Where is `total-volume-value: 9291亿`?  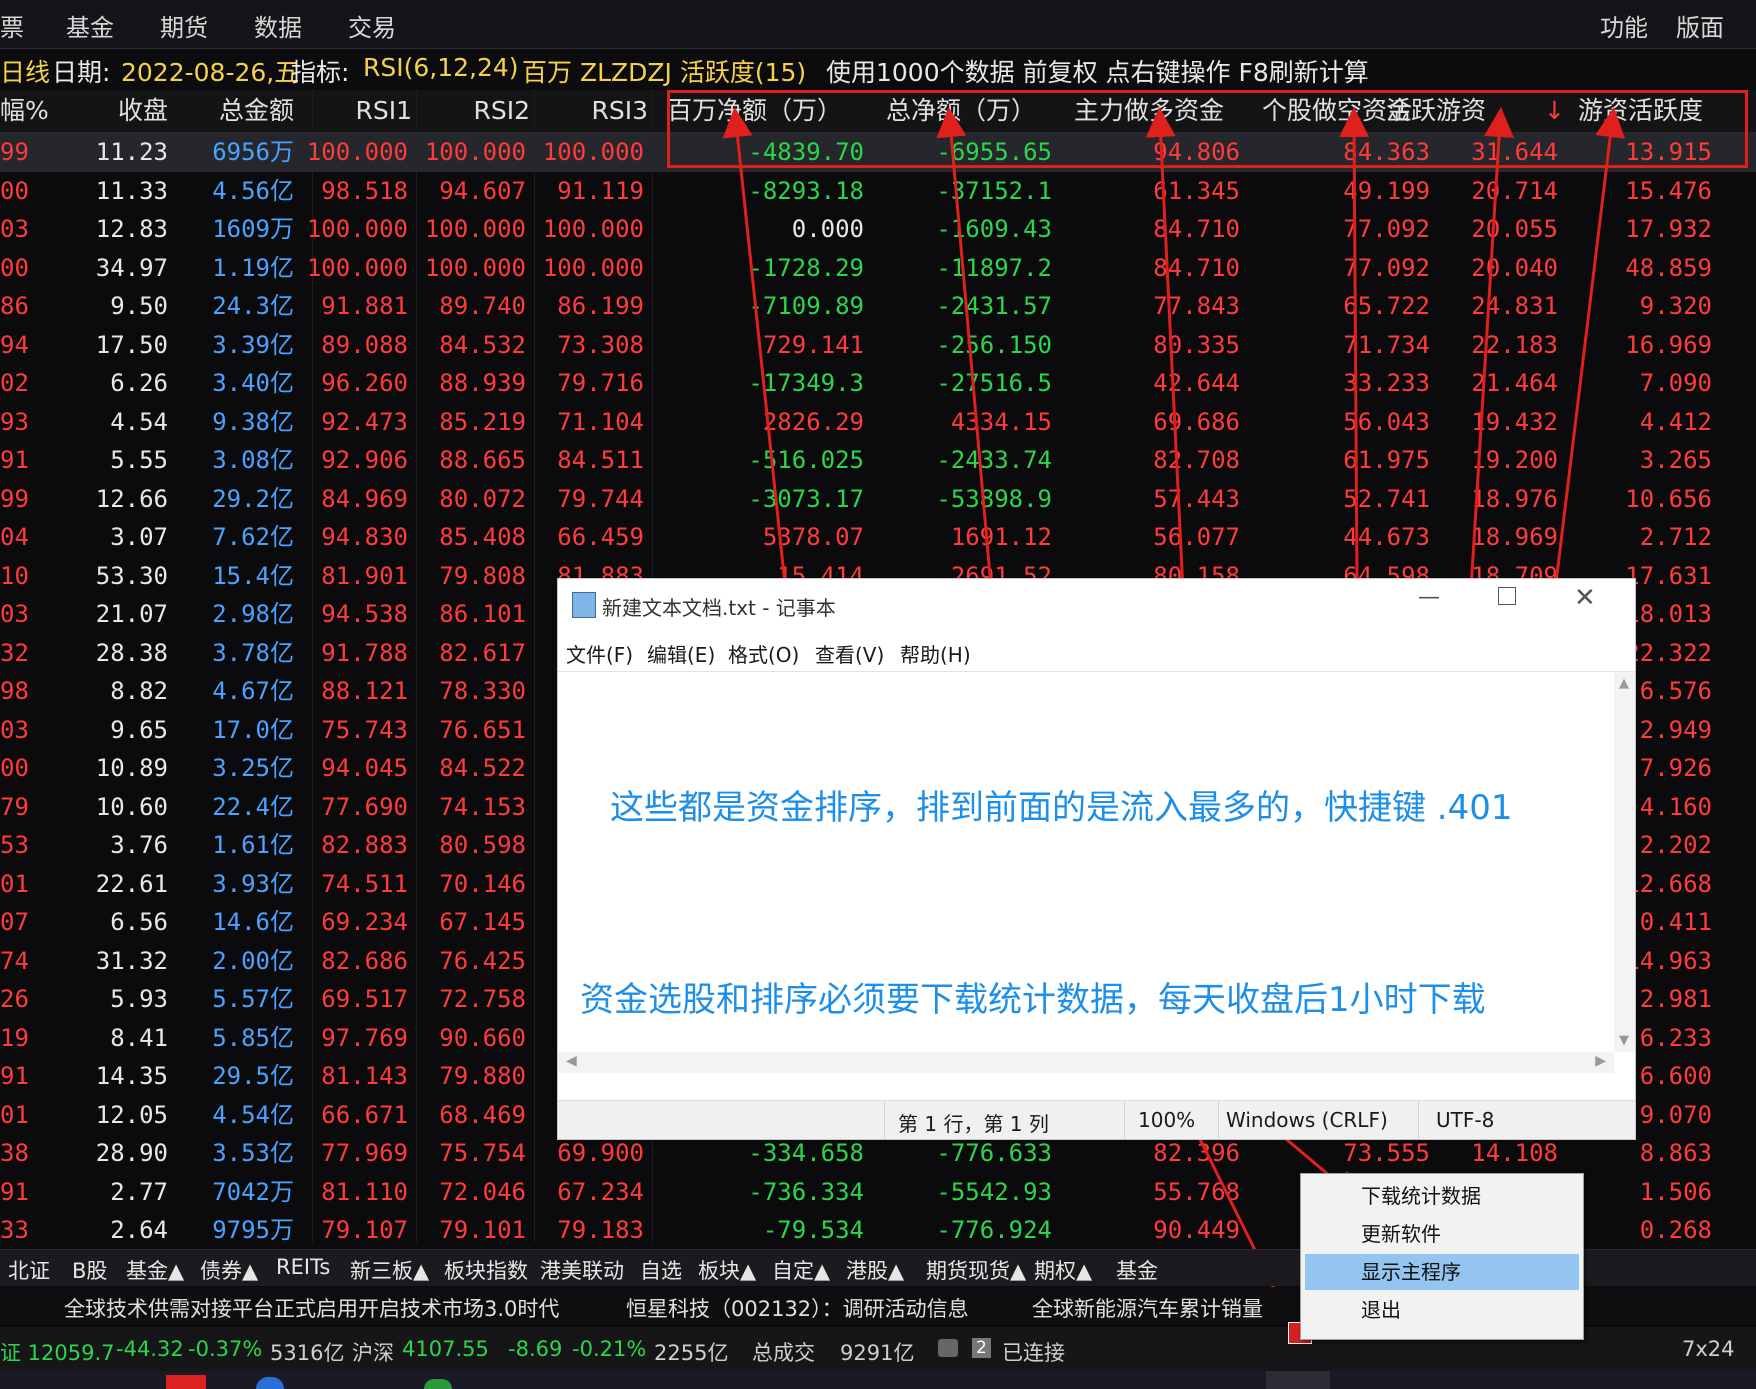 total-volume-value: 9291亿 is located at coordinates (877, 1353).